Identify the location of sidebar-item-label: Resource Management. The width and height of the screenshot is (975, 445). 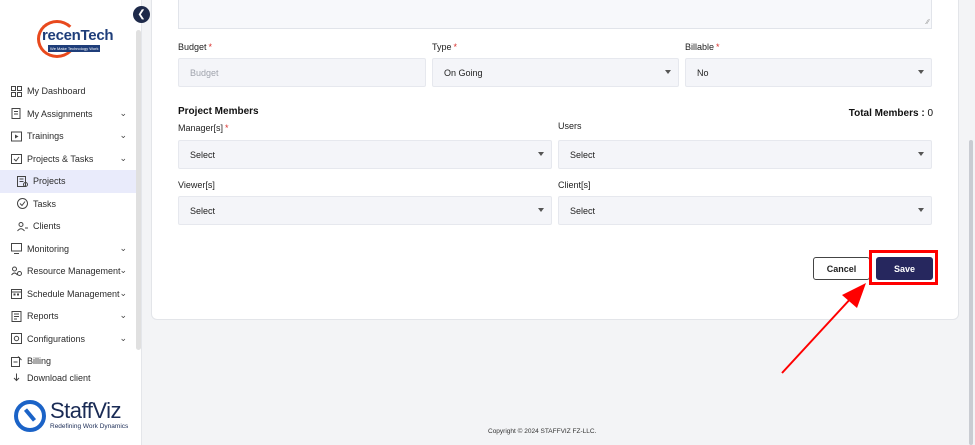
(74, 271).